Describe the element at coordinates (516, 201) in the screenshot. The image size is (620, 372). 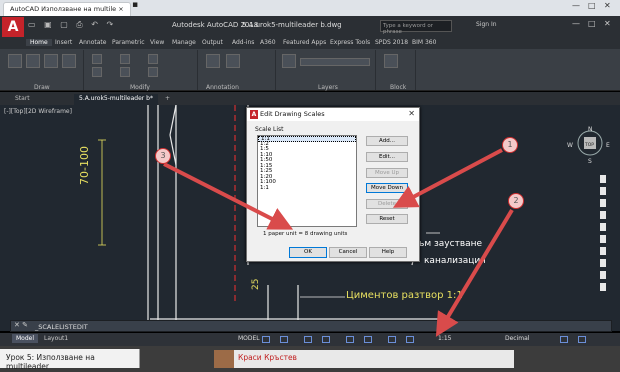
I see `annotation-badge-2: 2` at that location.